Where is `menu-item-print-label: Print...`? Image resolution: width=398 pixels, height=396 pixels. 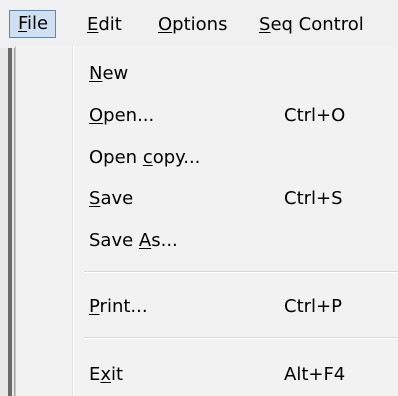
menu-item-print-label: Print... is located at coordinates (118, 306).